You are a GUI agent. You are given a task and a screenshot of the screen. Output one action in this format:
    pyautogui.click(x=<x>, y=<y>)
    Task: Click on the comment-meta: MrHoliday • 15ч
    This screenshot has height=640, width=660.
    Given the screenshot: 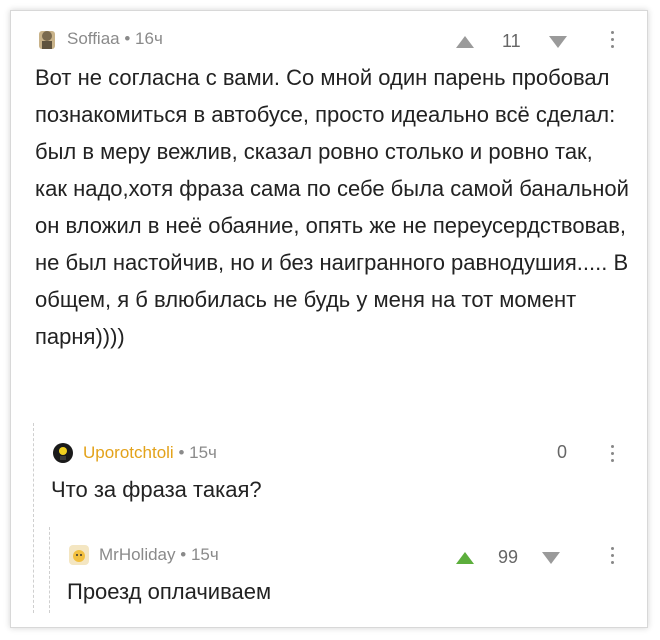 What is the action you would take?
    pyautogui.click(x=159, y=555)
    